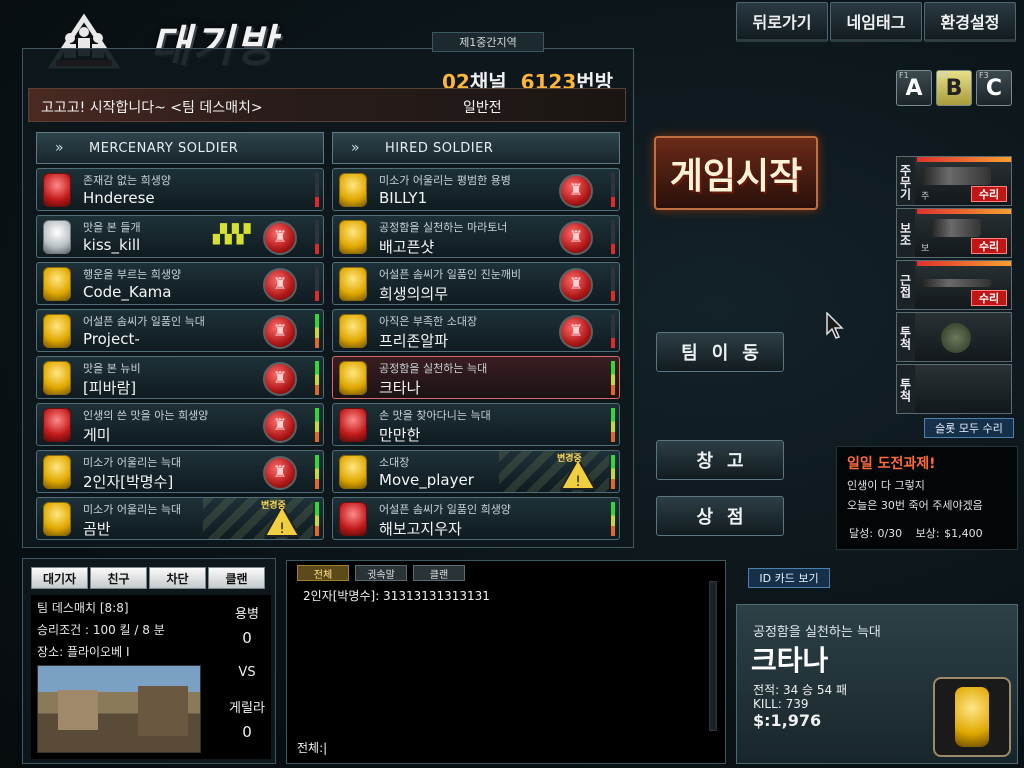 This screenshot has height=768, width=1024. I want to click on team-header-hired: » HIRED SOLDIER, so click(476, 148).